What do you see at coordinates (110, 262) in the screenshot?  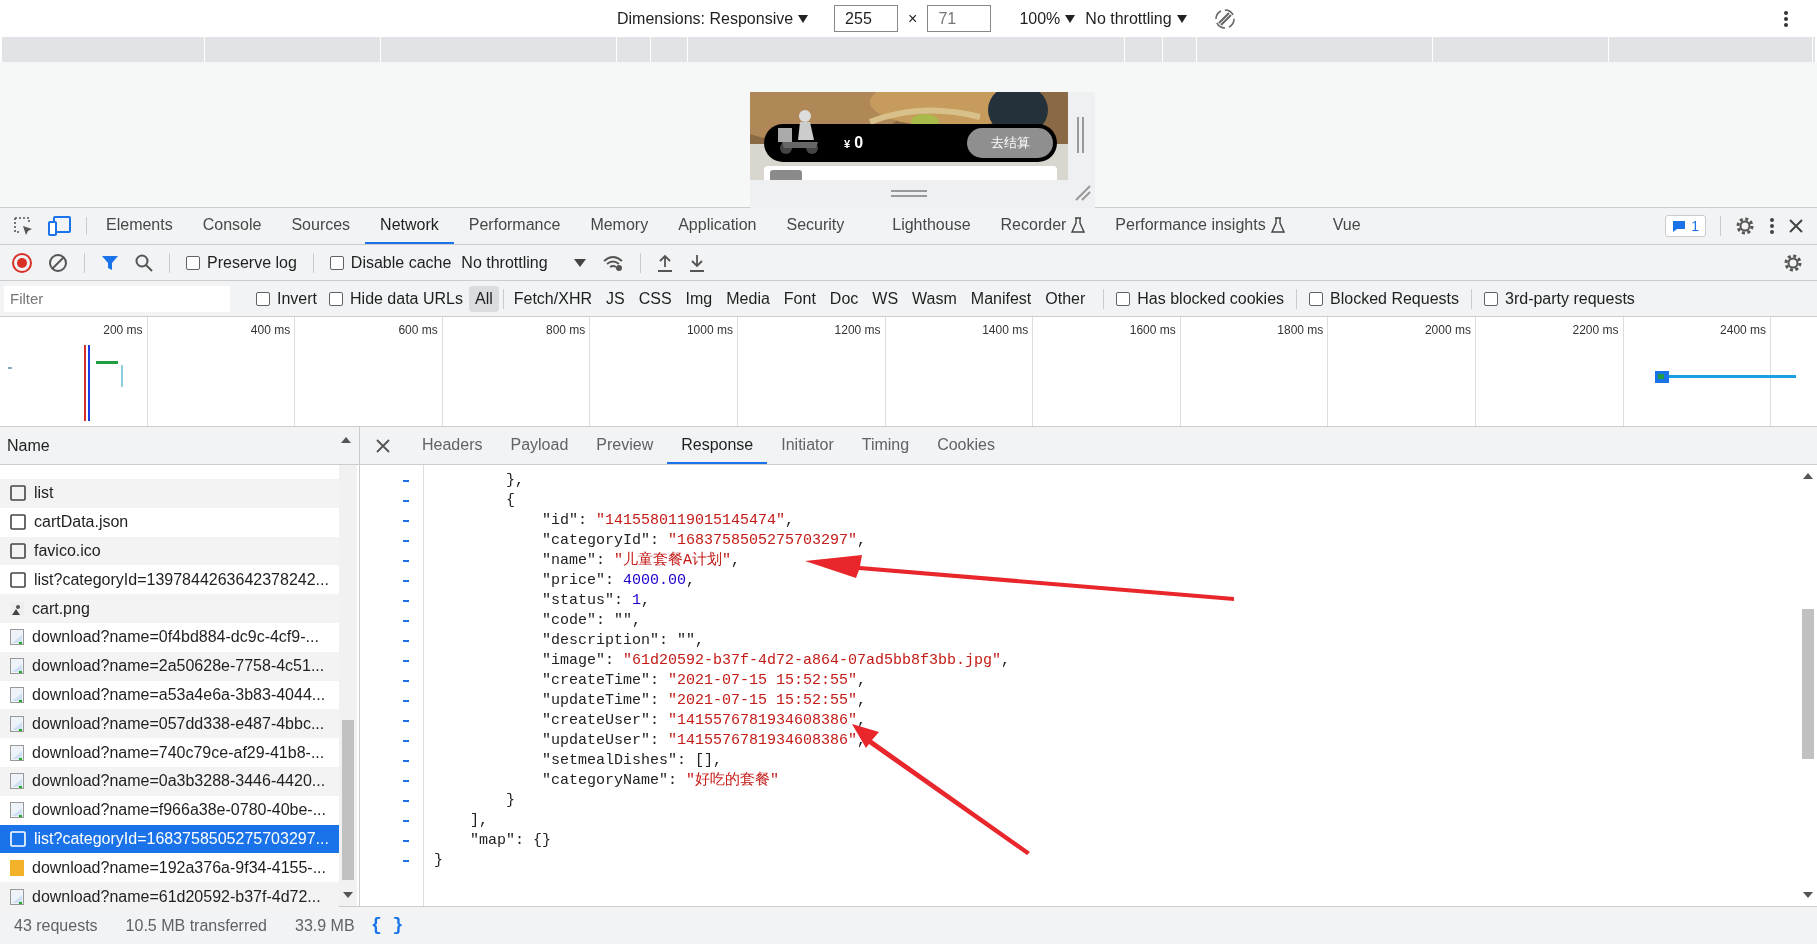 I see `filter-icon` at bounding box center [110, 262].